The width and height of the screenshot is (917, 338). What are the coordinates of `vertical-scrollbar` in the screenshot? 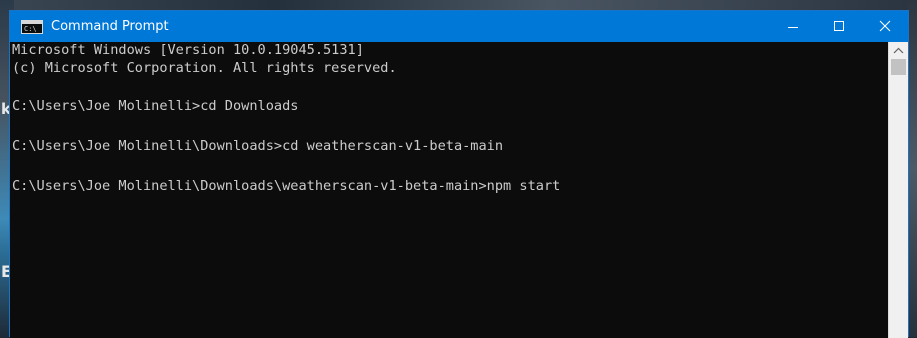 It's located at (898, 190).